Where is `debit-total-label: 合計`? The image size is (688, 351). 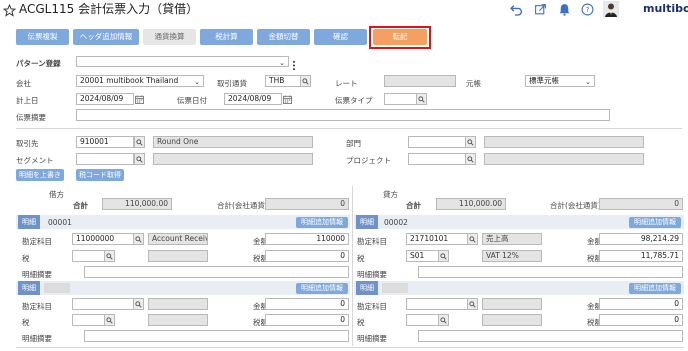 debit-total-label: 合計 is located at coordinates (80, 205).